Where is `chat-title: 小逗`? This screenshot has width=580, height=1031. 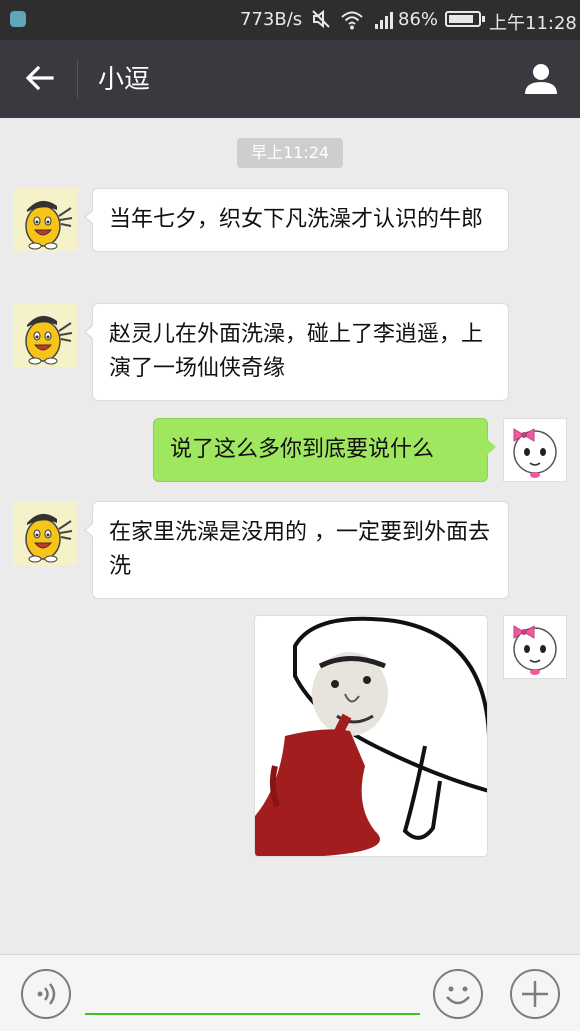 chat-title: 小逗 is located at coordinates (124, 80).